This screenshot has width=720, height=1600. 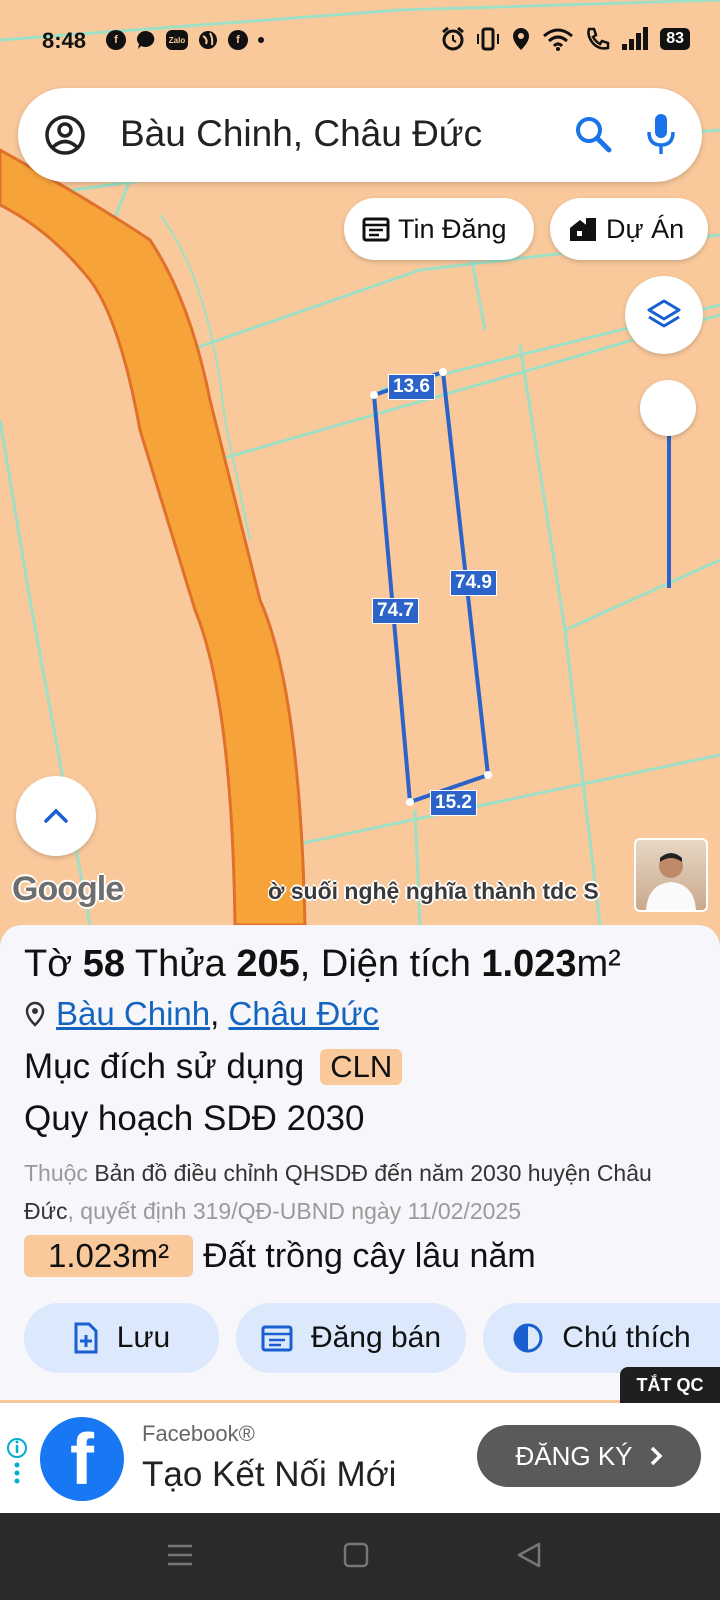 What do you see at coordinates (661, 134) in the screenshot?
I see `microphone-icon` at bounding box center [661, 134].